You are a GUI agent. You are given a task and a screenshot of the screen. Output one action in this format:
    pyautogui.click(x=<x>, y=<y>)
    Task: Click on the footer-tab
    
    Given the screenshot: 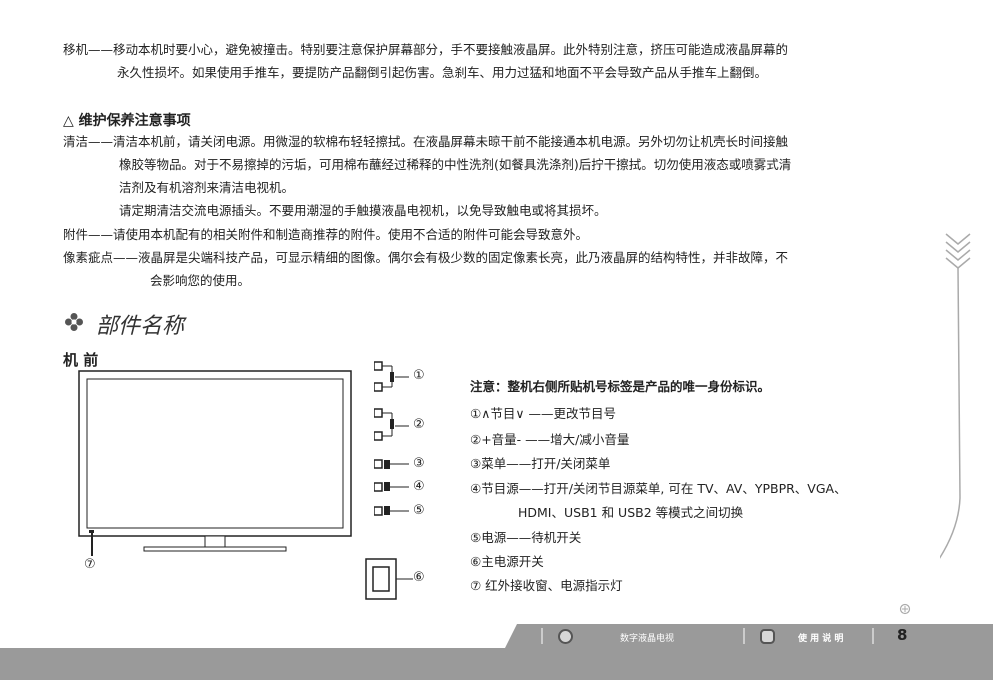 What is the action you would take?
    pyautogui.click(x=749, y=636)
    